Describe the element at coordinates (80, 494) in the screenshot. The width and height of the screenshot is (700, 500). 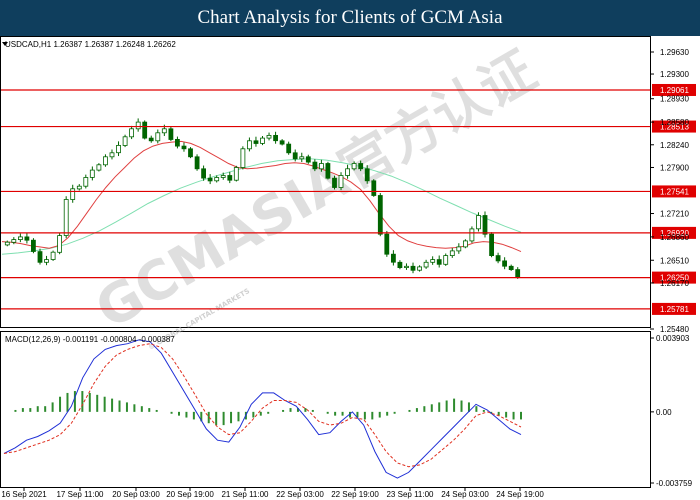
I see `x-tick-label: 17 Sep 11:00` at that location.